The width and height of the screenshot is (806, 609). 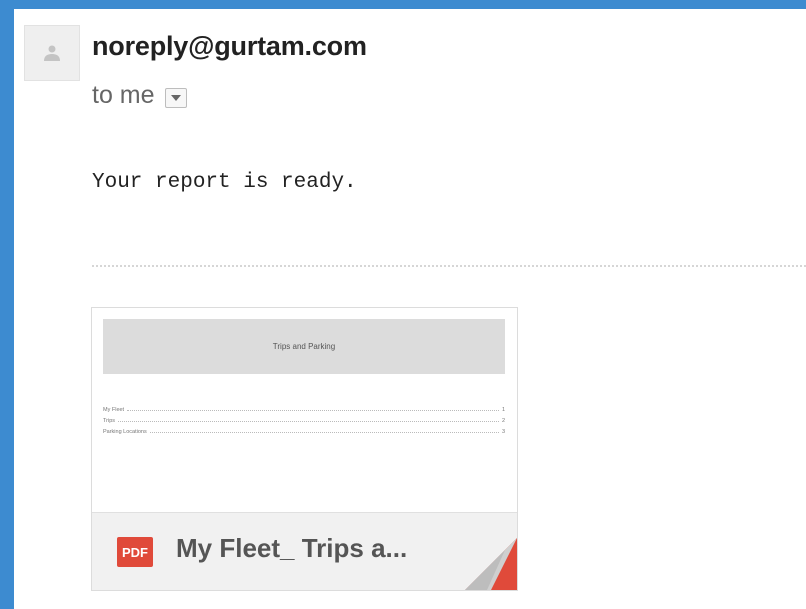 I want to click on pdf-file-icon: PDF, so click(x=135, y=552).